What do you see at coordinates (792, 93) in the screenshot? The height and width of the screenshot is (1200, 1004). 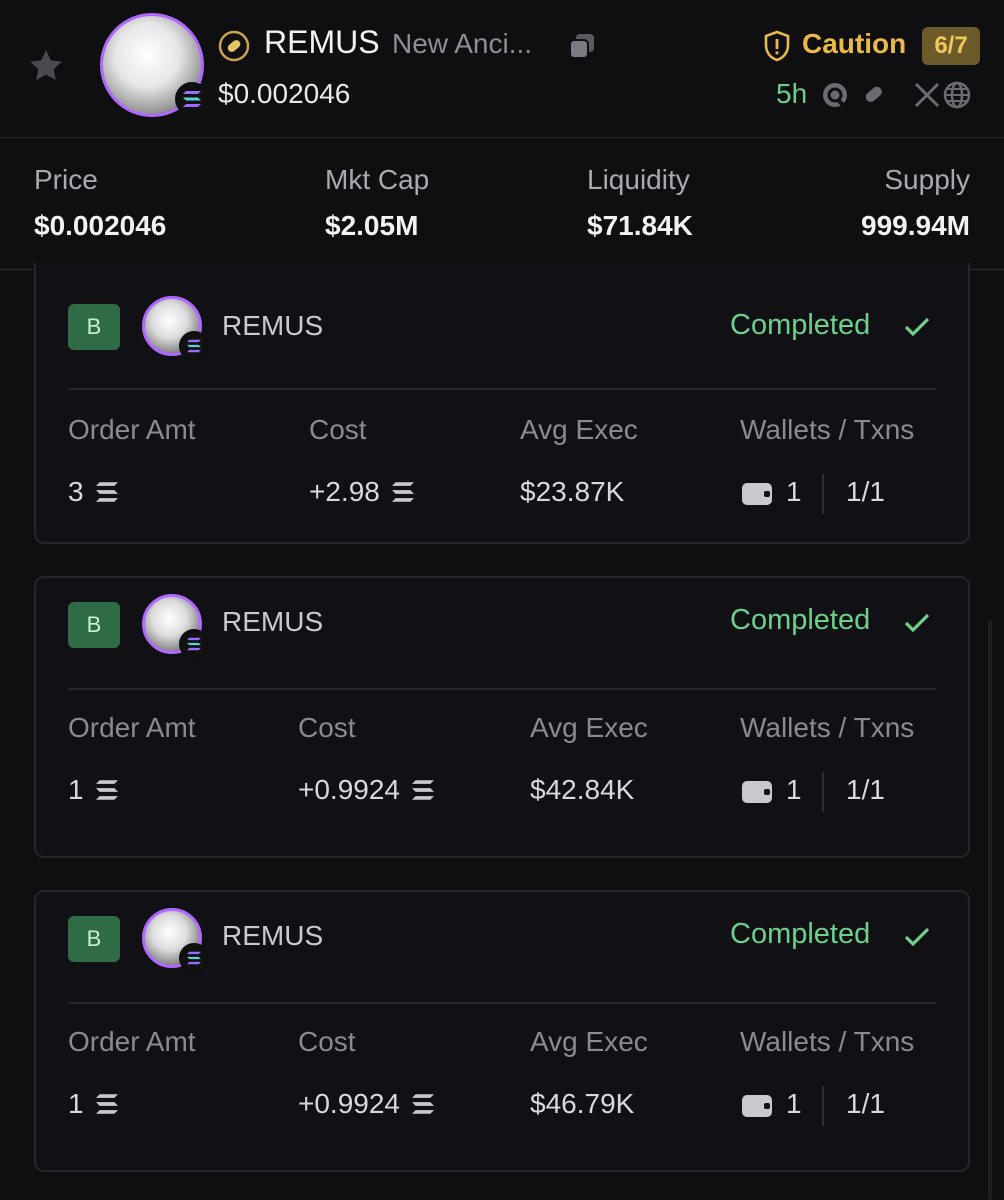 I see `token-age: 5h` at bounding box center [792, 93].